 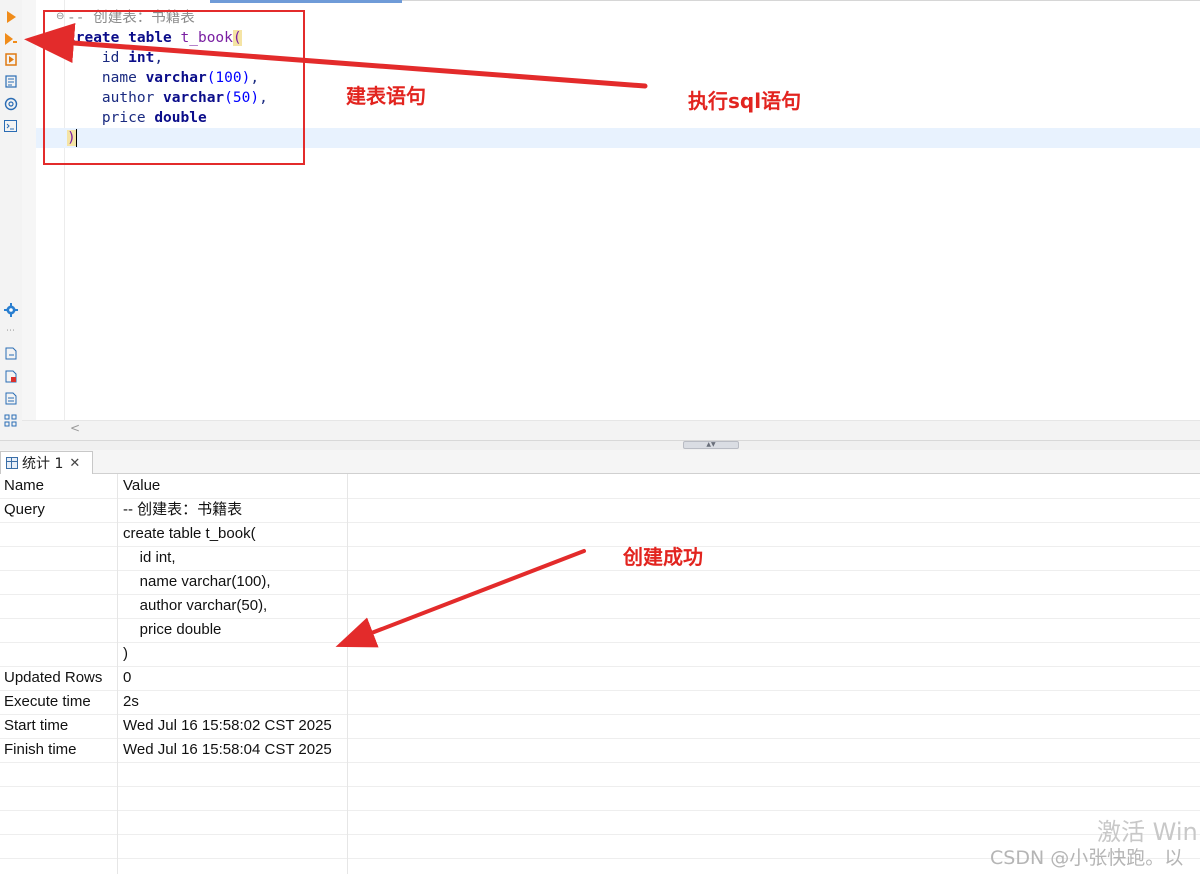 I want to click on arrow-to-run-button, so click(x=336, y=56).